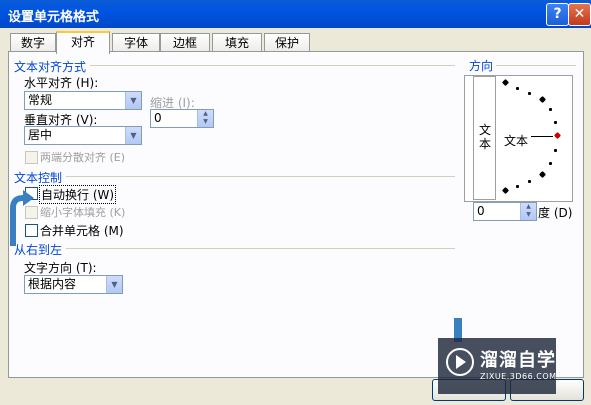 The height and width of the screenshot is (405, 591). Describe the element at coordinates (28, 198) in the screenshot. I see `arrow-head-icon` at that location.